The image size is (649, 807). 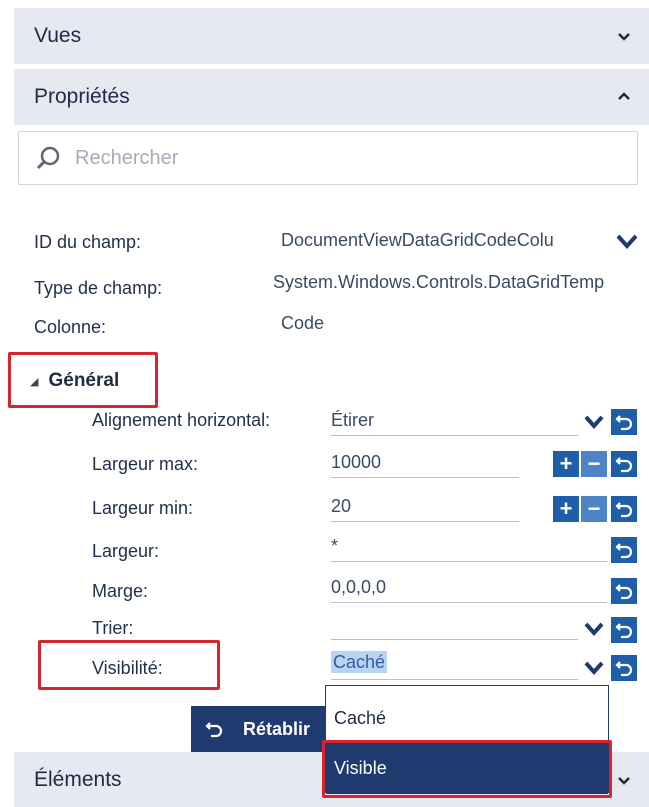 What do you see at coordinates (126, 551) in the screenshot?
I see `row-label-width: Largeur:` at bounding box center [126, 551].